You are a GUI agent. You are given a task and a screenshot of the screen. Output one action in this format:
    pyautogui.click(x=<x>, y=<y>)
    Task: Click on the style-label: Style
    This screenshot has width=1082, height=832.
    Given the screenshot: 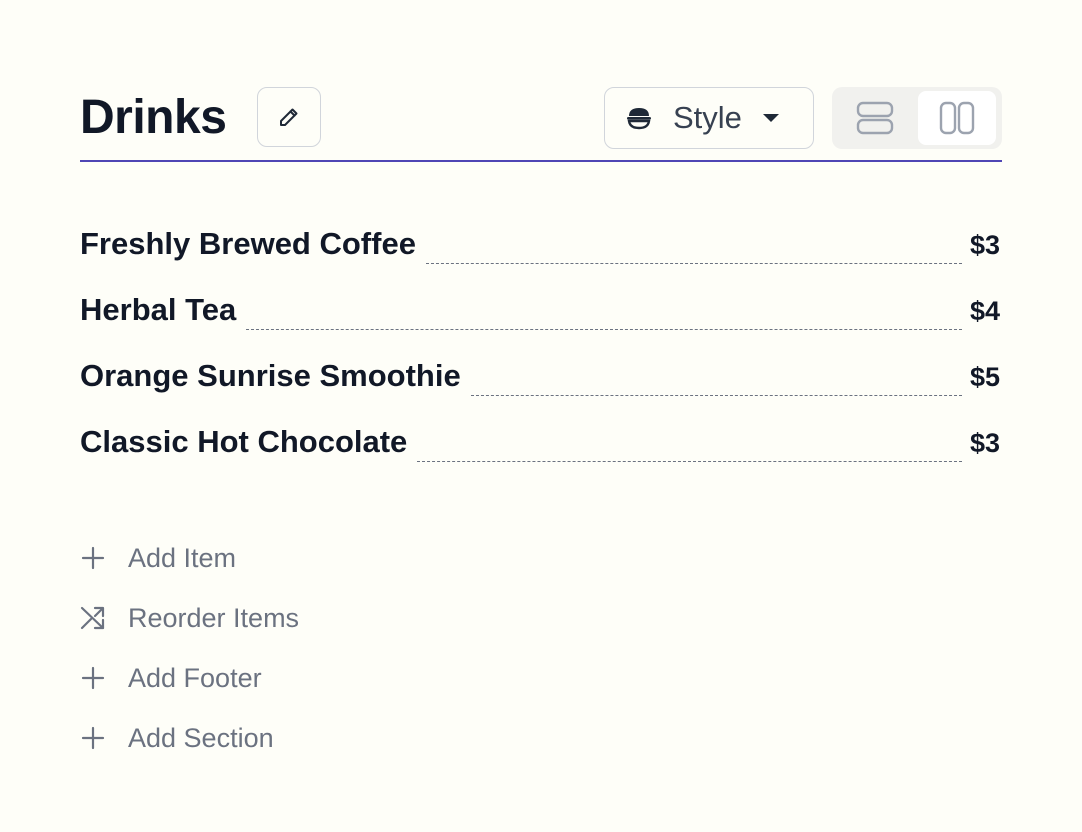 What is the action you would take?
    pyautogui.click(x=707, y=117)
    